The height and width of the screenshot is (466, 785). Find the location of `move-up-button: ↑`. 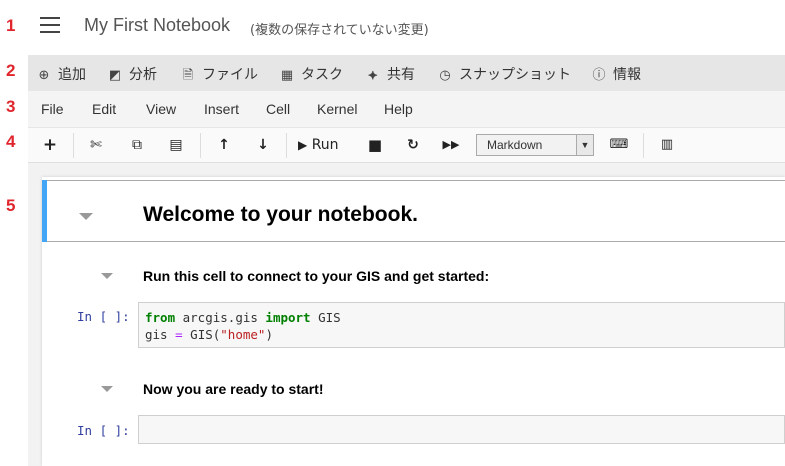

move-up-button: ↑ is located at coordinates (224, 145).